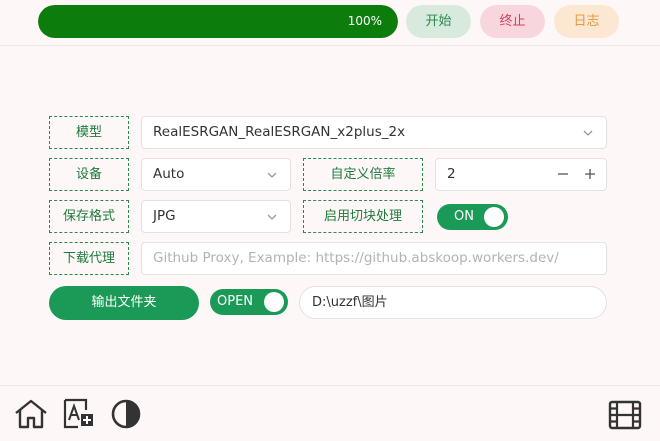 The width and height of the screenshot is (660, 441). Describe the element at coordinates (216, 216) in the screenshot. I see `format-select: JPG` at that location.